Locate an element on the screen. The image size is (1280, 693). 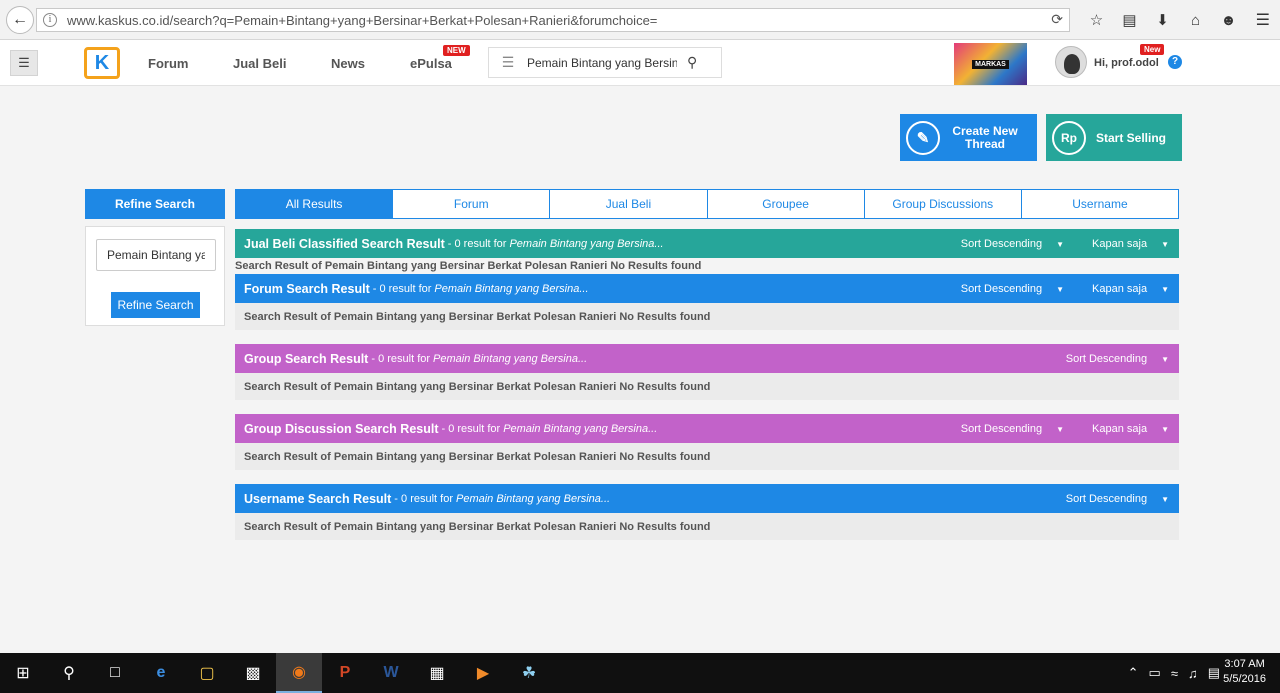
home-icon: ⌂ is located at coordinates (1195, 20).